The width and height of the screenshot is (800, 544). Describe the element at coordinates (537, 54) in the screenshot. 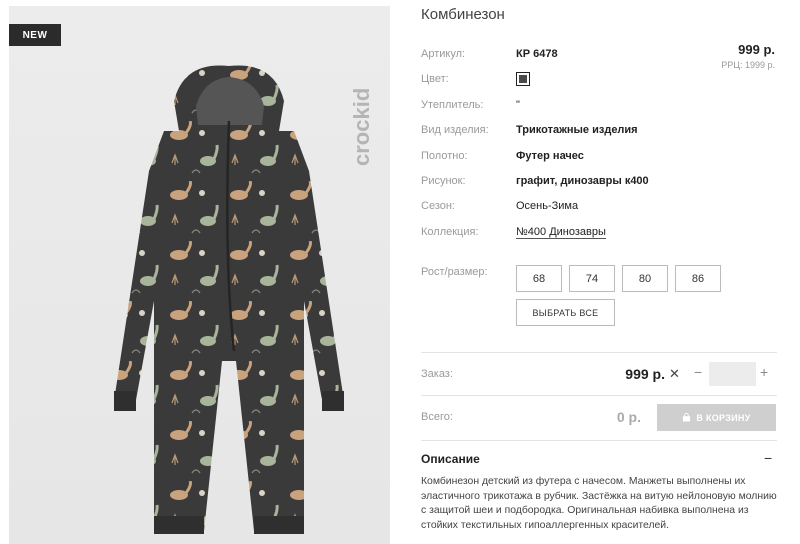

I see `attr-article-value: КР 6478` at that location.